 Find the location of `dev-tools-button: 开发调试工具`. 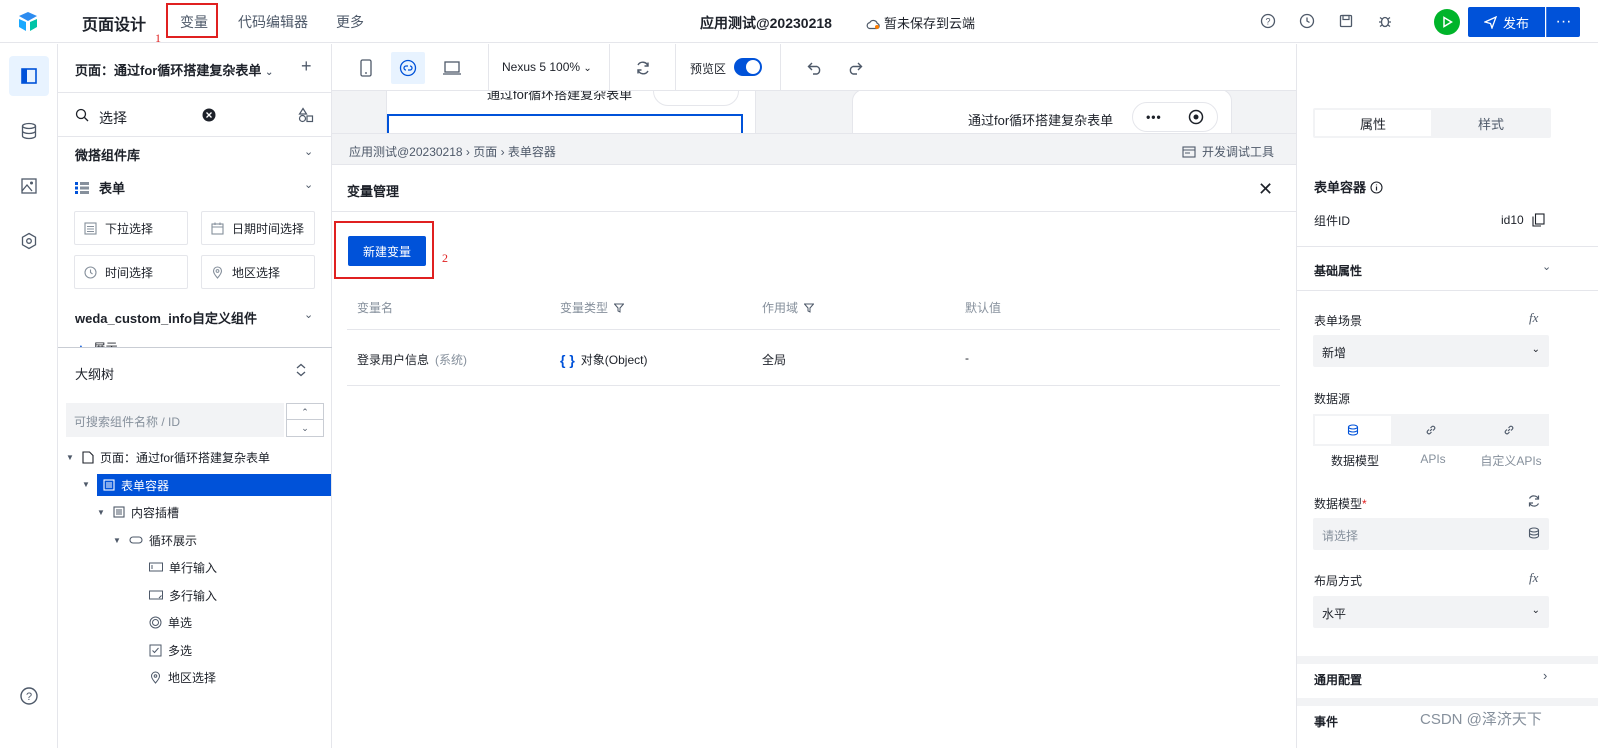

dev-tools-button: 开发调试工具 is located at coordinates (1228, 151).